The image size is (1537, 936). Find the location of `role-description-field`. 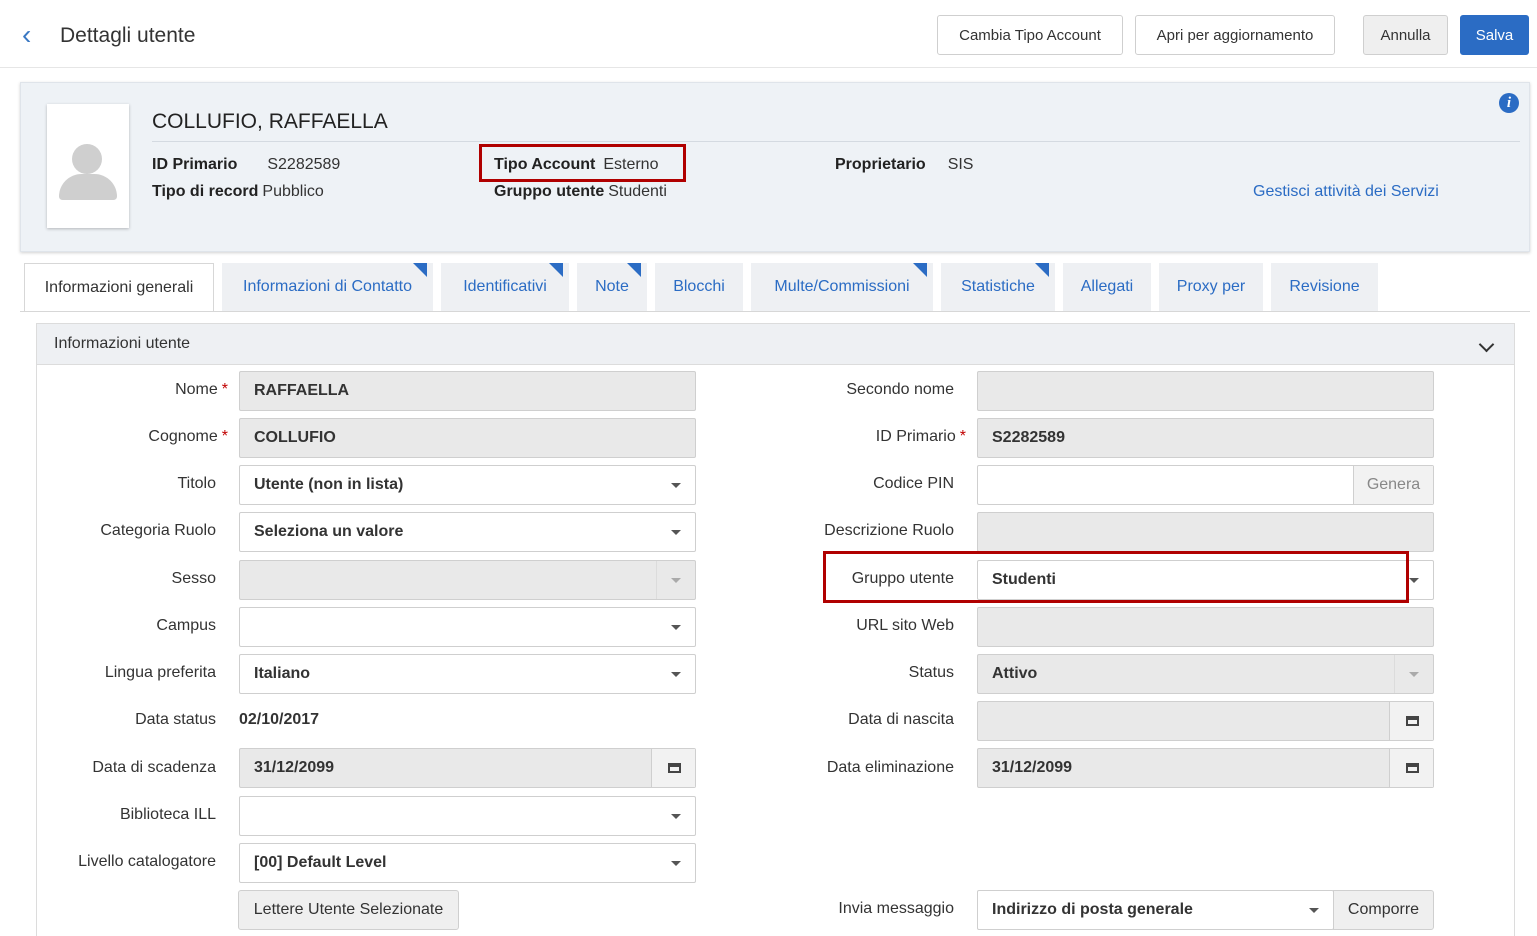

role-description-field is located at coordinates (1205, 532).